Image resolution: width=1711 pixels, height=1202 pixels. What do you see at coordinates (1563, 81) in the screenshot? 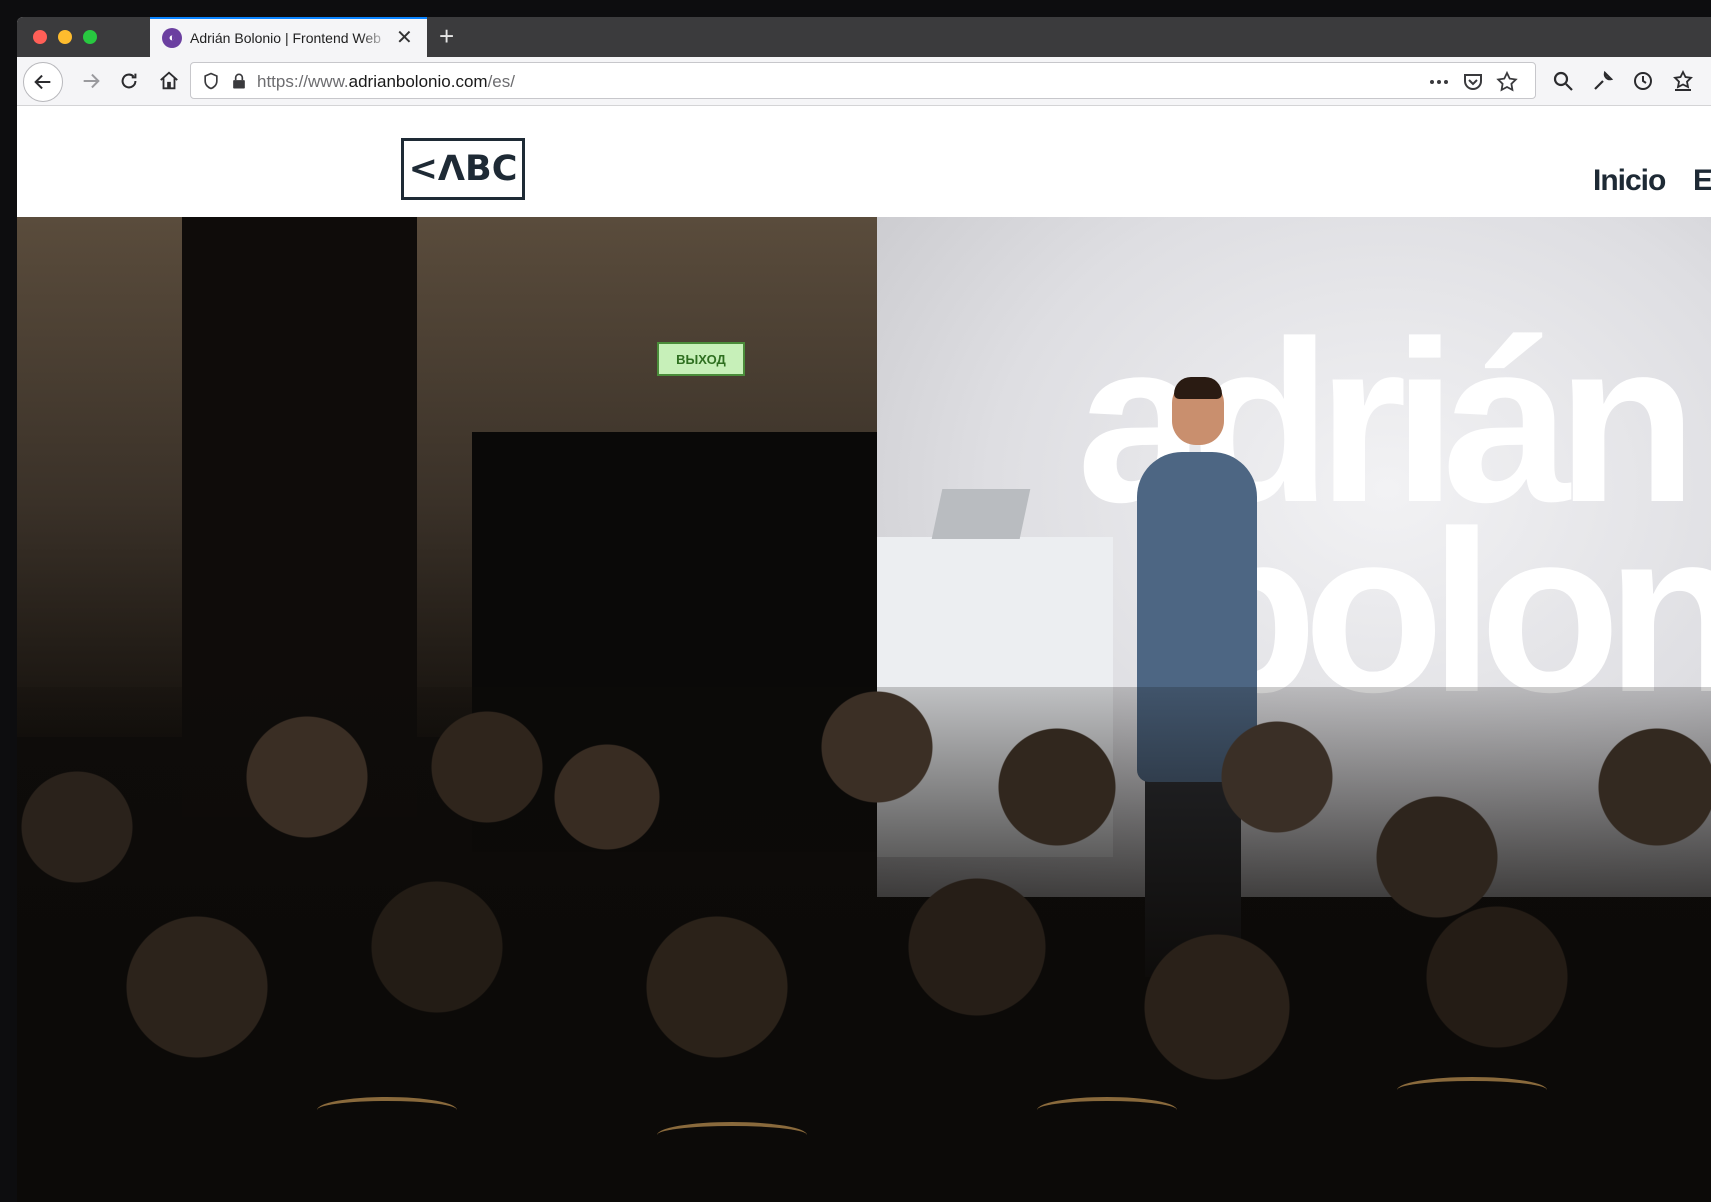
I see `search-icon` at bounding box center [1563, 81].